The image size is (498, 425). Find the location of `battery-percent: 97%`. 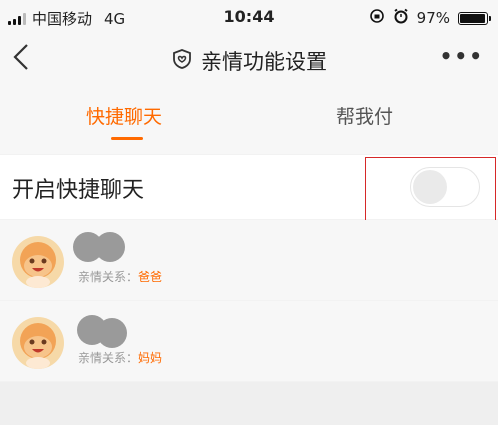

battery-percent: 97% is located at coordinates (433, 18).